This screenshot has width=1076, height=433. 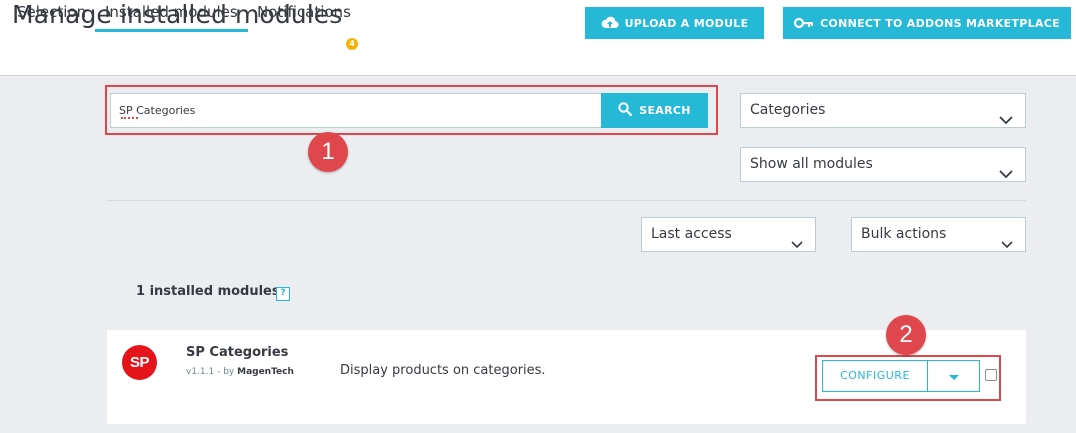 What do you see at coordinates (265, 372) in the screenshot?
I see `module-author: MagenTech` at bounding box center [265, 372].